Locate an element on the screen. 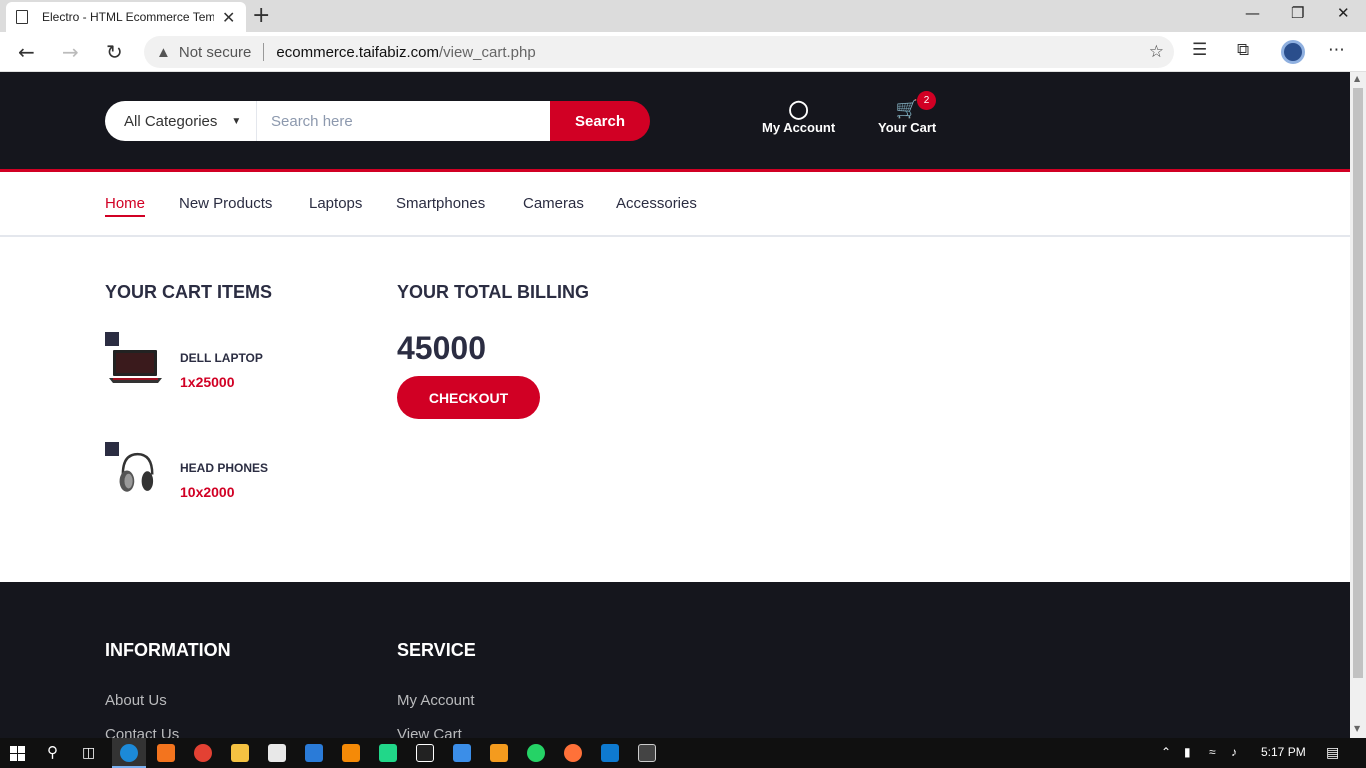  footer-link-contact-us: Contact Us is located at coordinates (142, 732).